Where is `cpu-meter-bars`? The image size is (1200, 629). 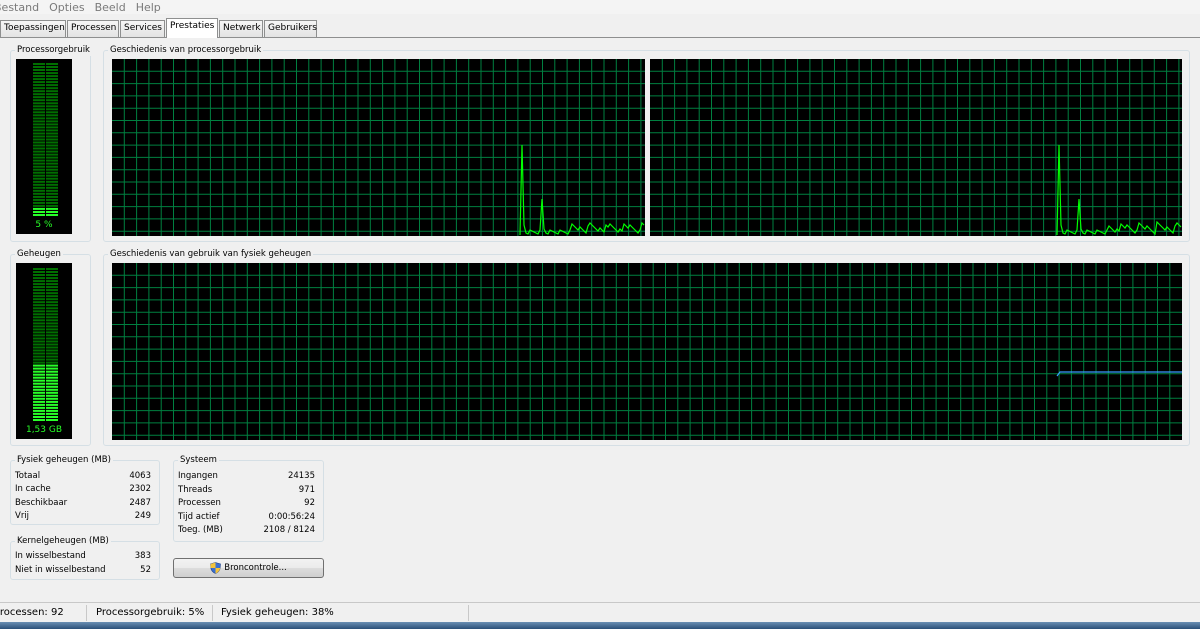
cpu-meter-bars is located at coordinates (45, 139).